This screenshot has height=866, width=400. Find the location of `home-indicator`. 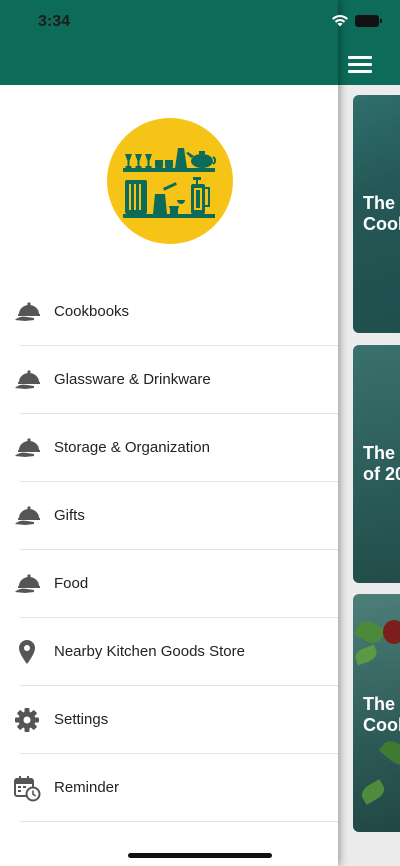

home-indicator is located at coordinates (200, 855).